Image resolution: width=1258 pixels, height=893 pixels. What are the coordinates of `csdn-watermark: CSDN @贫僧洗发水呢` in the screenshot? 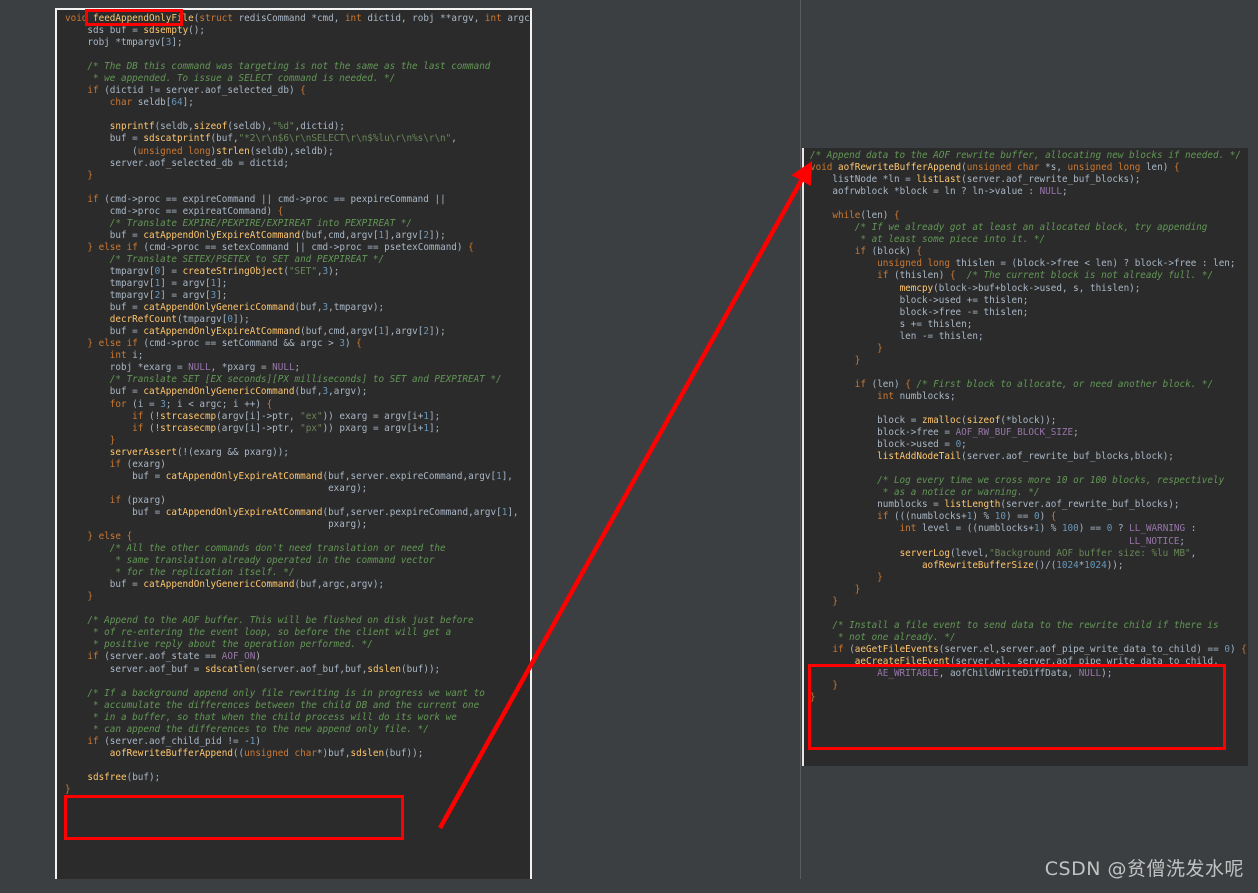 It's located at (1144, 869).